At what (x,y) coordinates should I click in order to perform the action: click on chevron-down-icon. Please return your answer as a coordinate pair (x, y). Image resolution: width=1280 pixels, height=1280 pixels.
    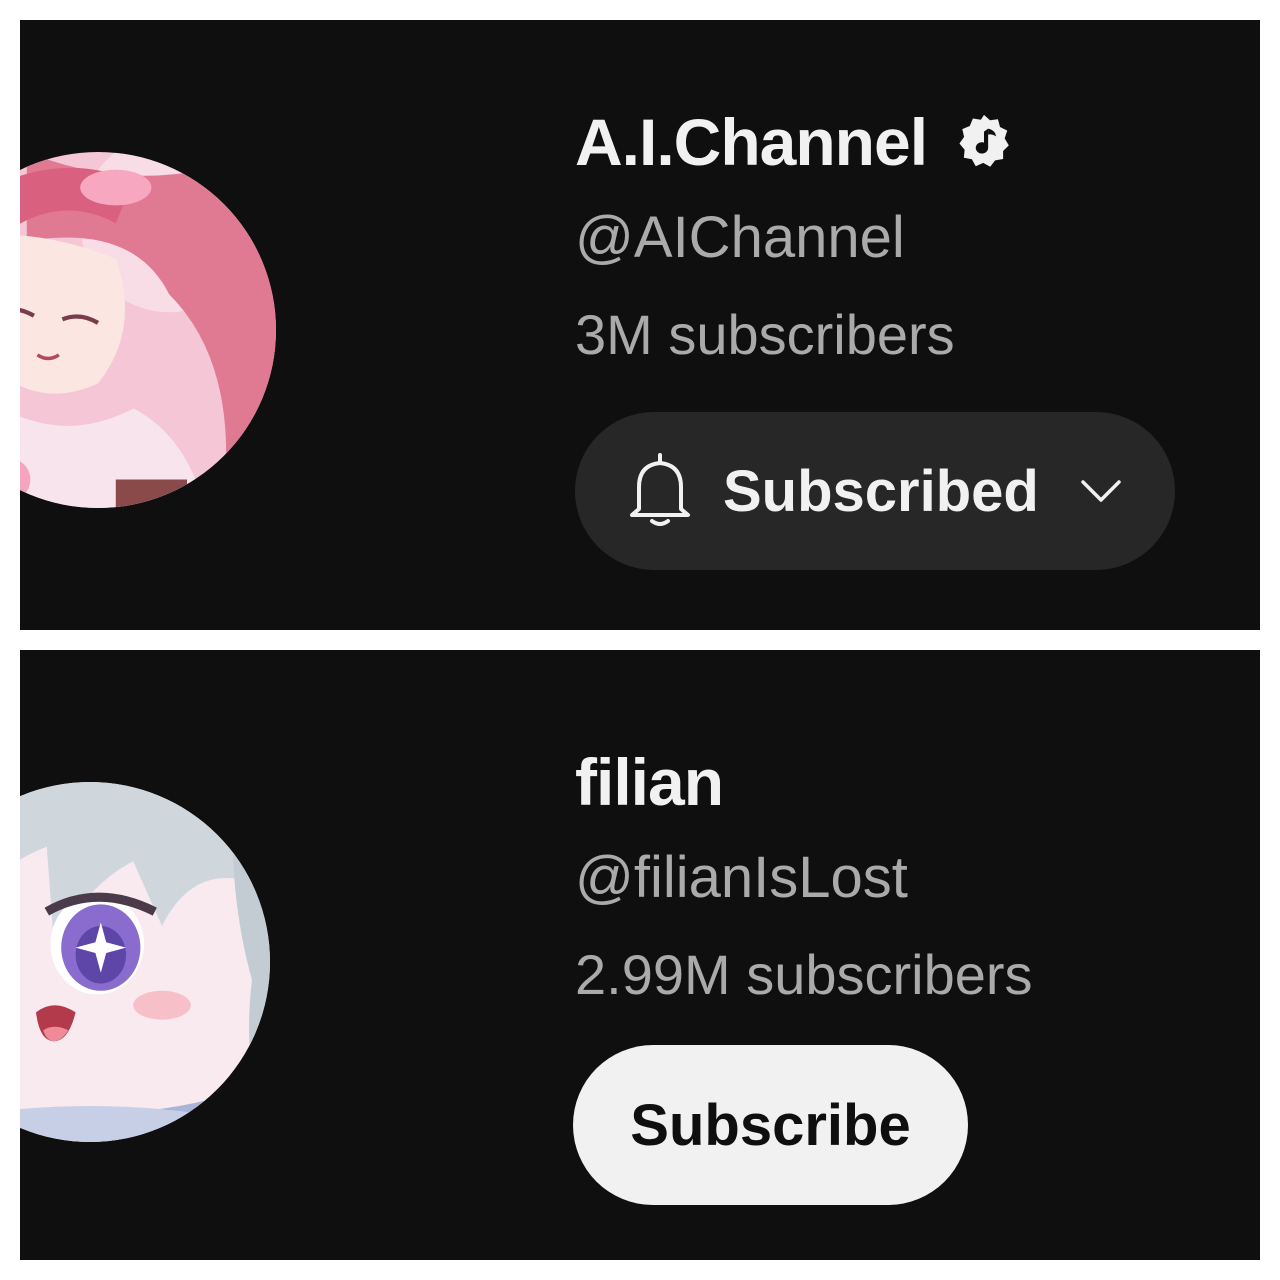
    Looking at the image, I should click on (1101, 491).